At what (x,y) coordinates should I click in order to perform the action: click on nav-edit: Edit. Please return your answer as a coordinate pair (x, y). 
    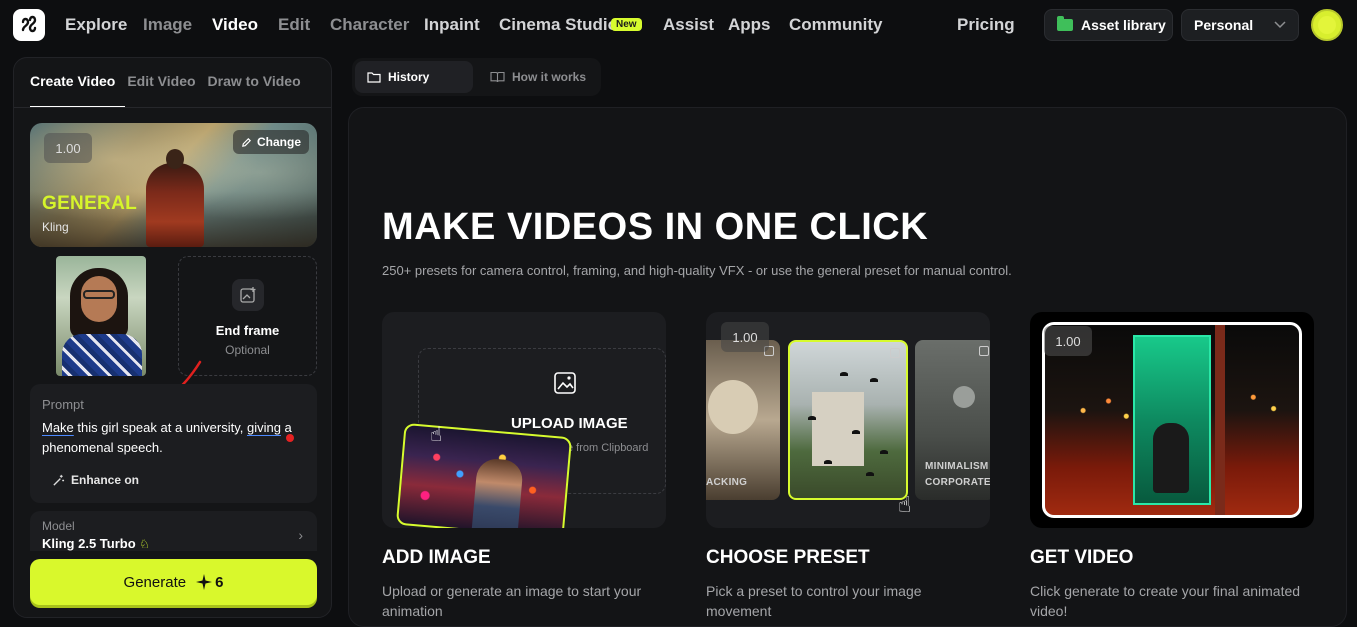
    Looking at the image, I should click on (294, 25).